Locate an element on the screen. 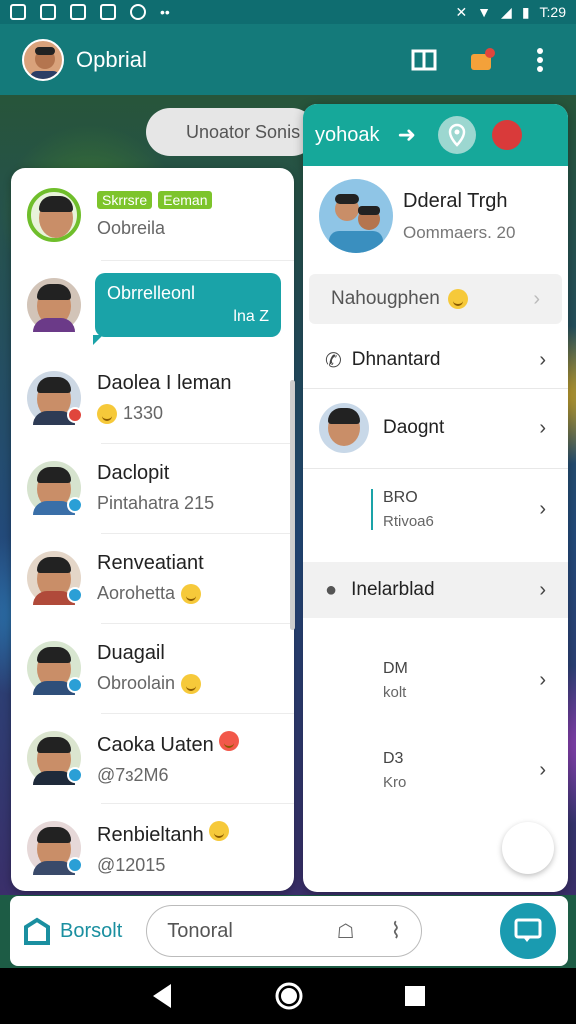  floating-action-button is located at coordinates (528, 848).